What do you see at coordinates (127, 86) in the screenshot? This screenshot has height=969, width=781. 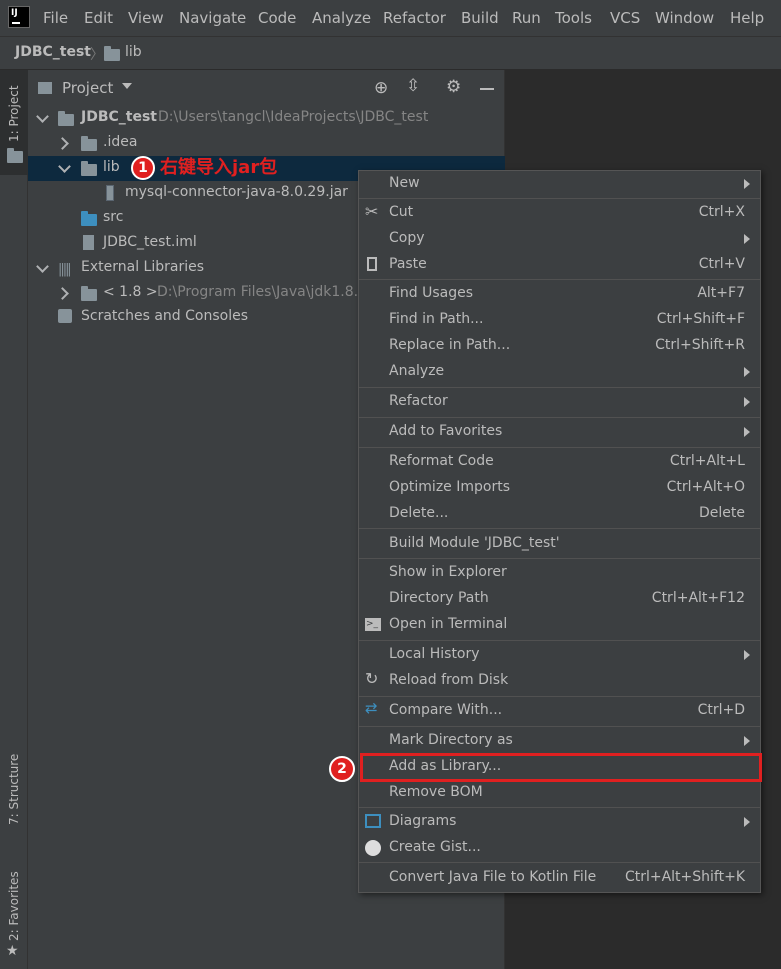 I see `dropdown-icon` at bounding box center [127, 86].